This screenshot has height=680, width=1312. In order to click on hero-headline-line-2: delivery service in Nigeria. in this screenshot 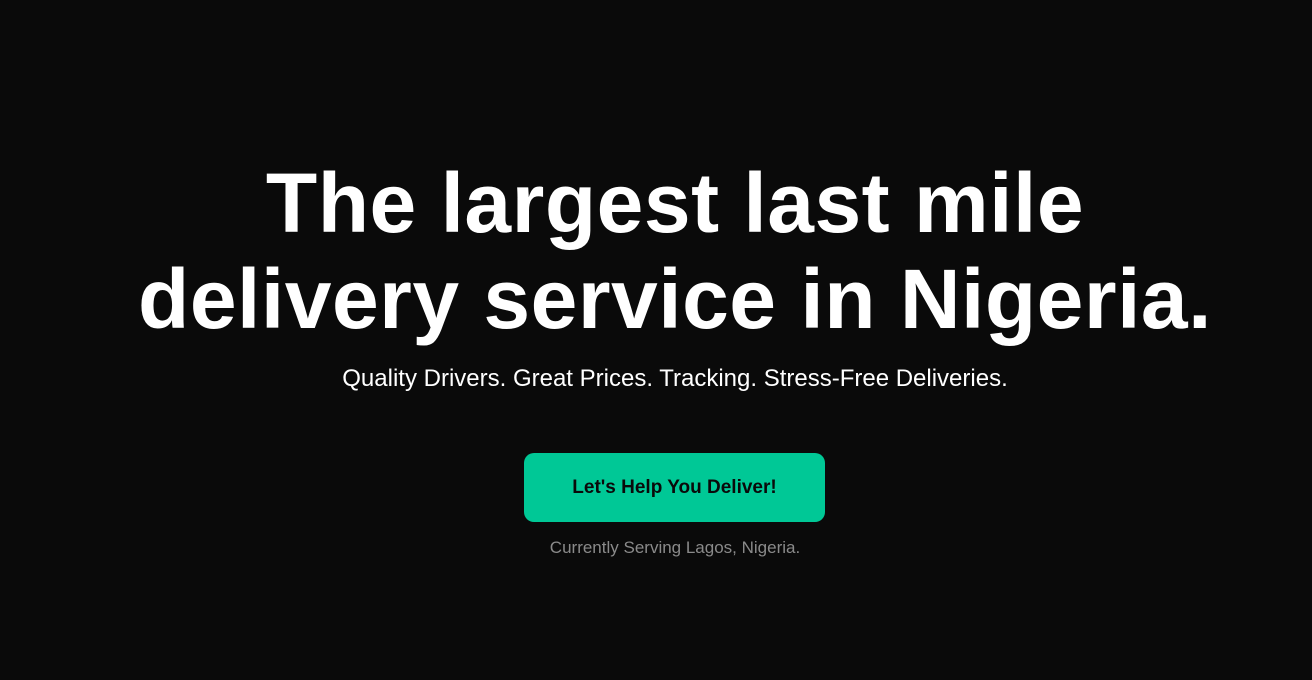, I will do `click(675, 299)`.